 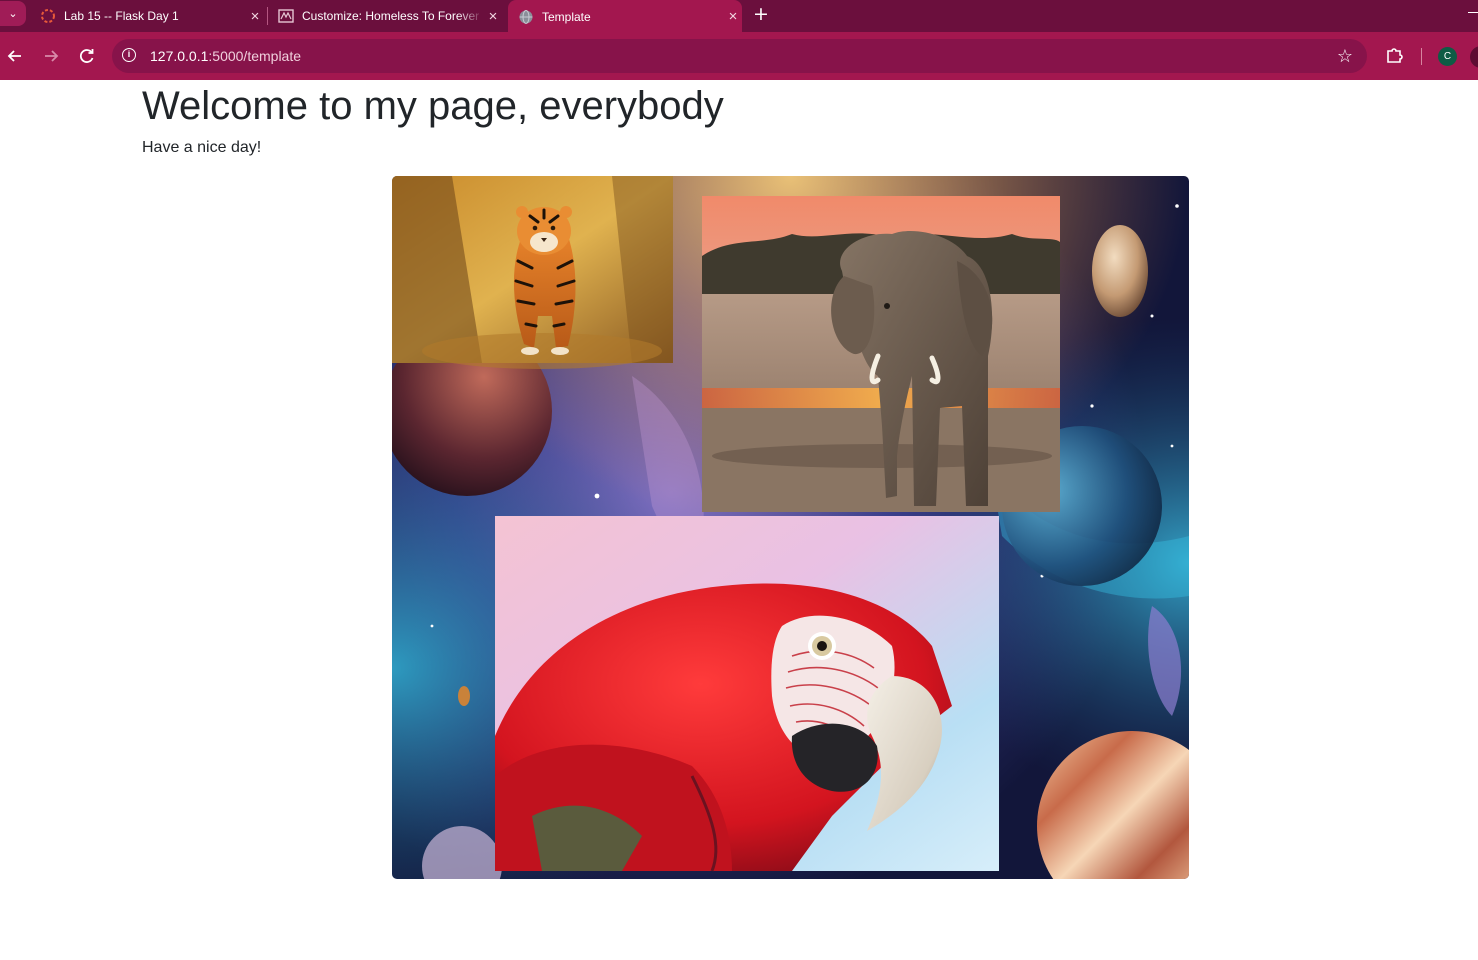 What do you see at coordinates (881, 354) in the screenshot?
I see `elephant-photo` at bounding box center [881, 354].